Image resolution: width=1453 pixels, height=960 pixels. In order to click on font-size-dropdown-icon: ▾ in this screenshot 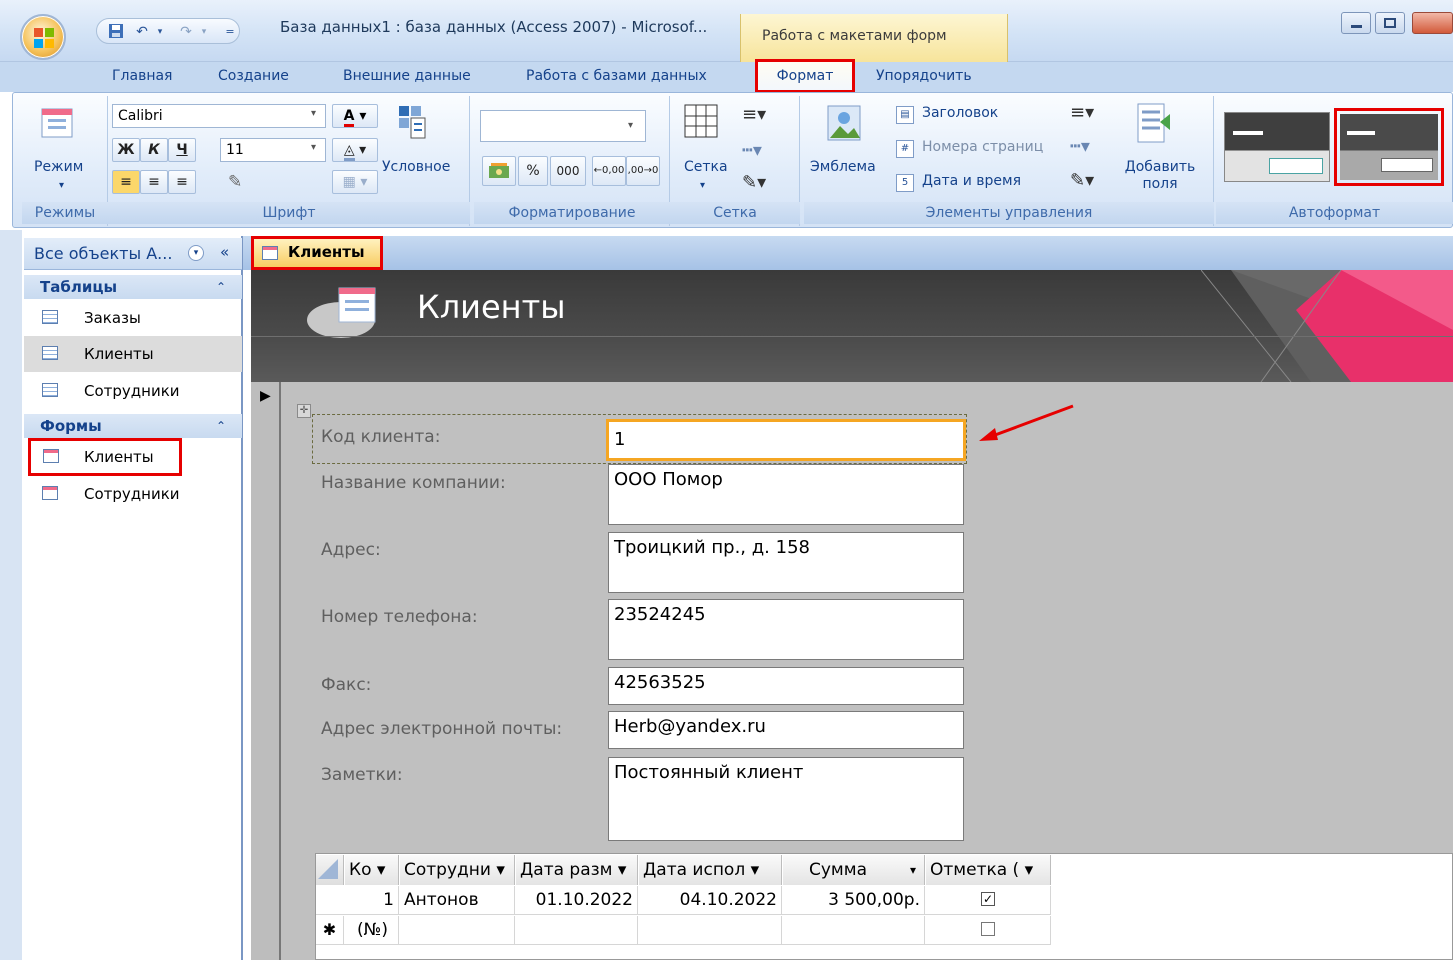, I will do `click(313, 147)`.